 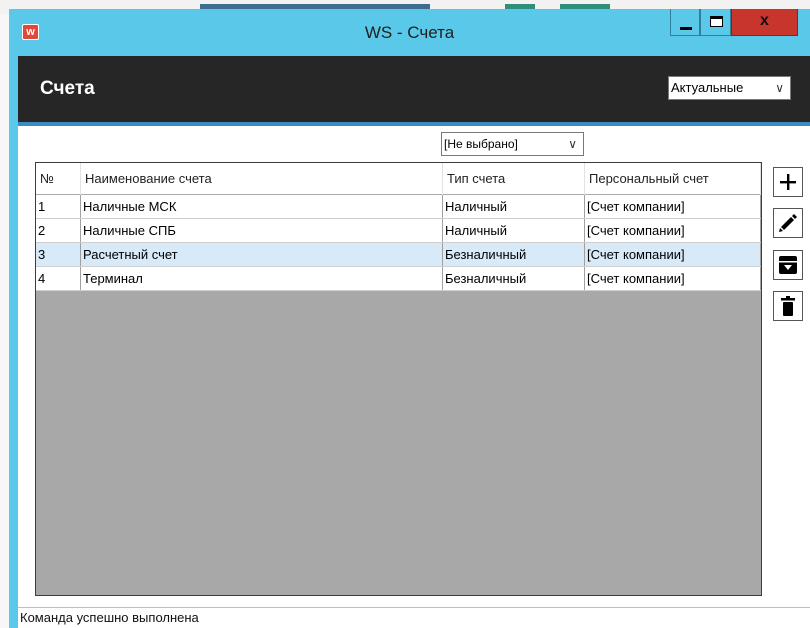 I want to click on cell-number: 4, so click(x=58, y=278).